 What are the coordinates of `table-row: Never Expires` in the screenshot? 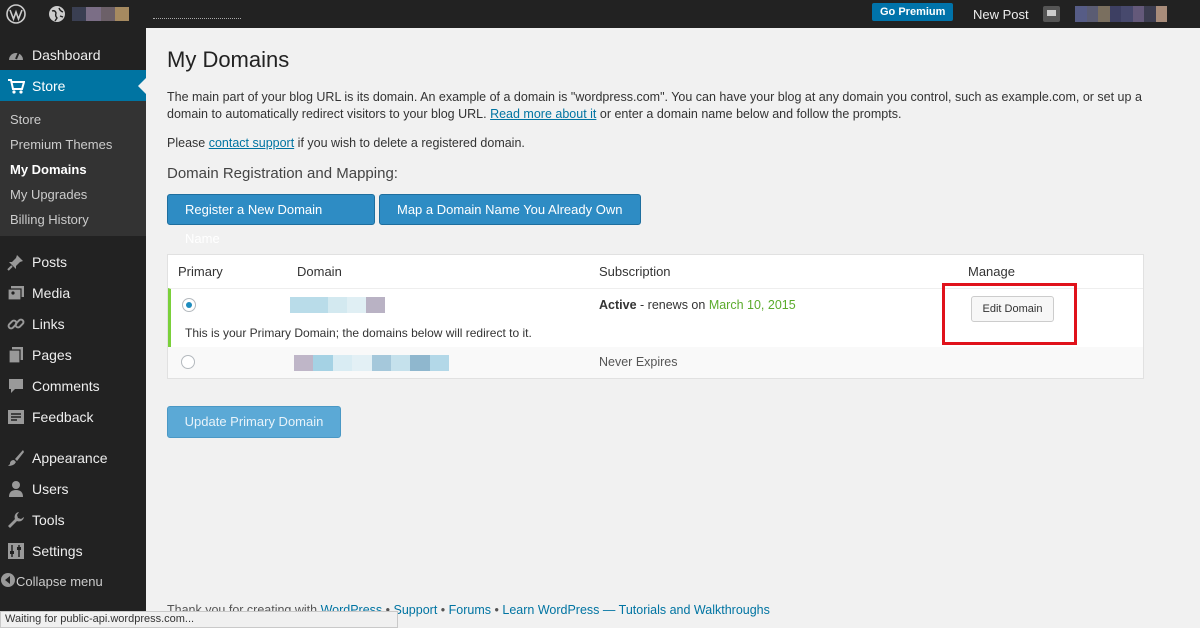 It's located at (655, 362).